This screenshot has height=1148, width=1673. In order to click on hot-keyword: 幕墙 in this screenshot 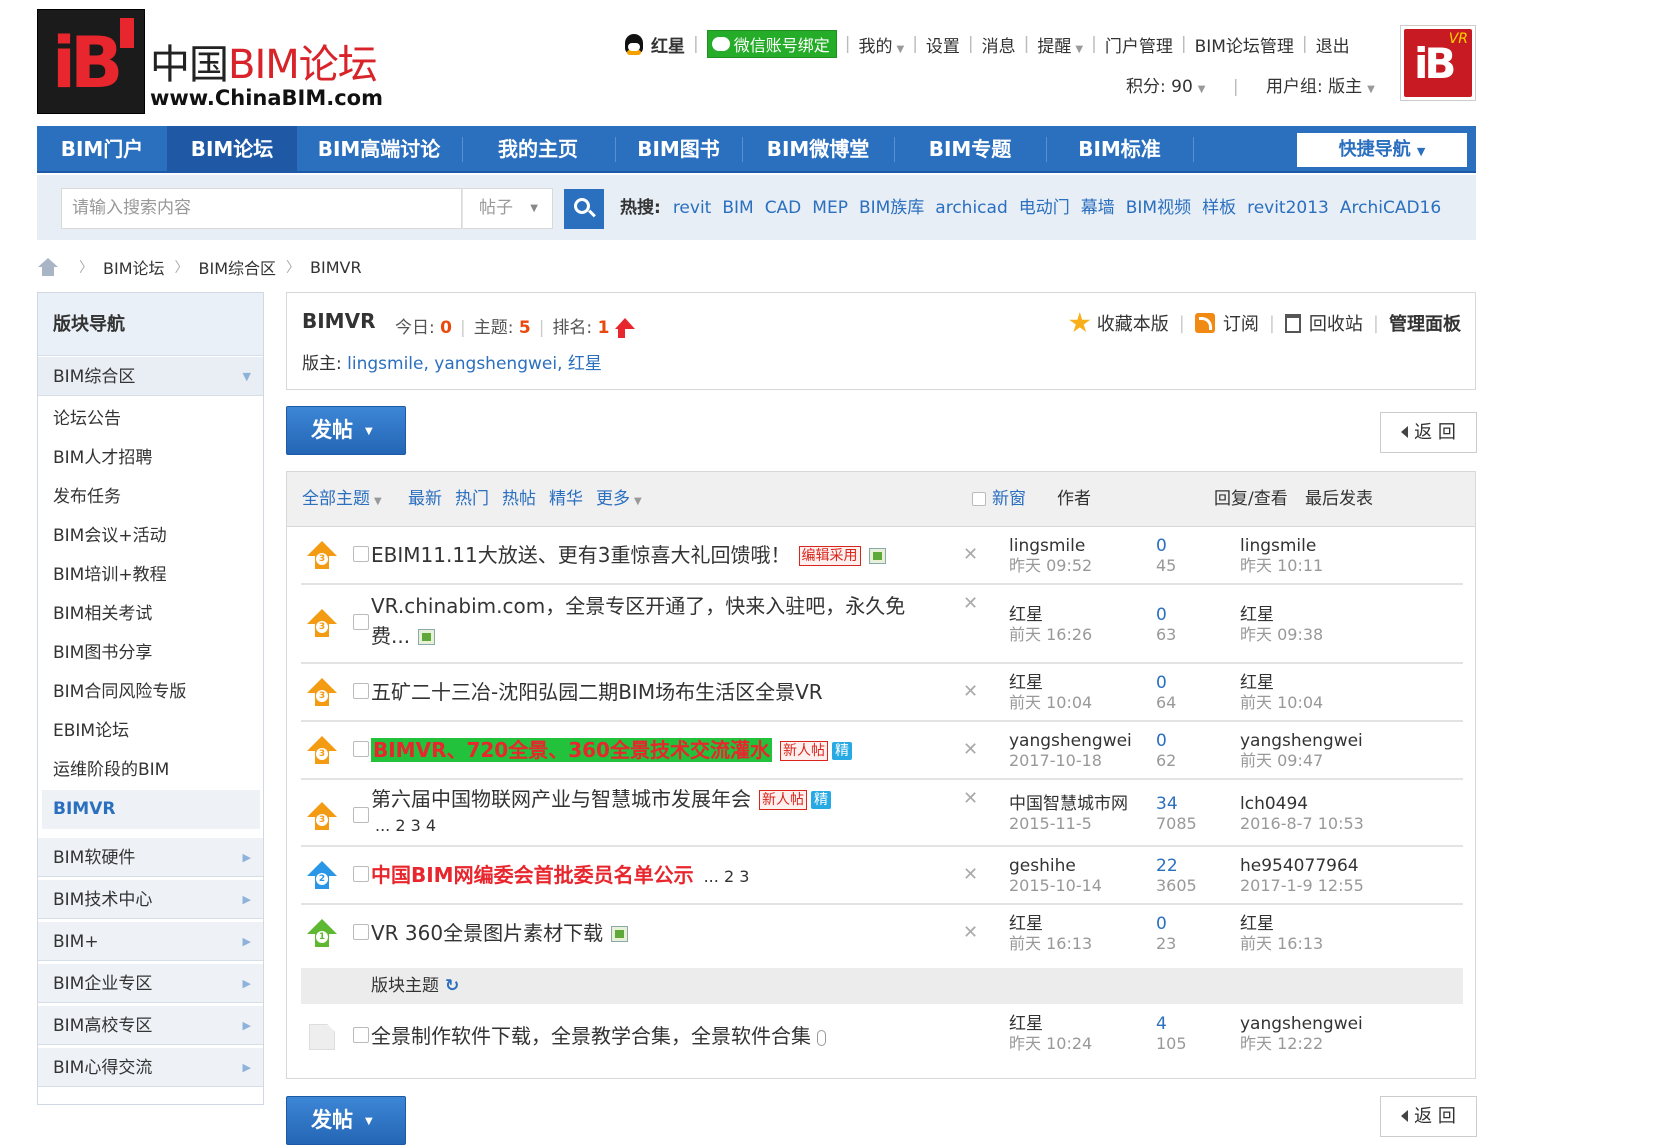, I will do `click(1098, 208)`.